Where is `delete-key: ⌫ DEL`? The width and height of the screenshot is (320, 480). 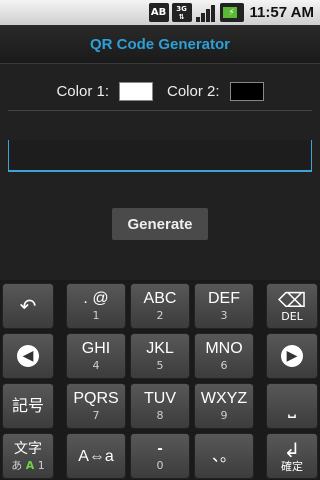
delete-key: ⌫ DEL is located at coordinates (292, 306).